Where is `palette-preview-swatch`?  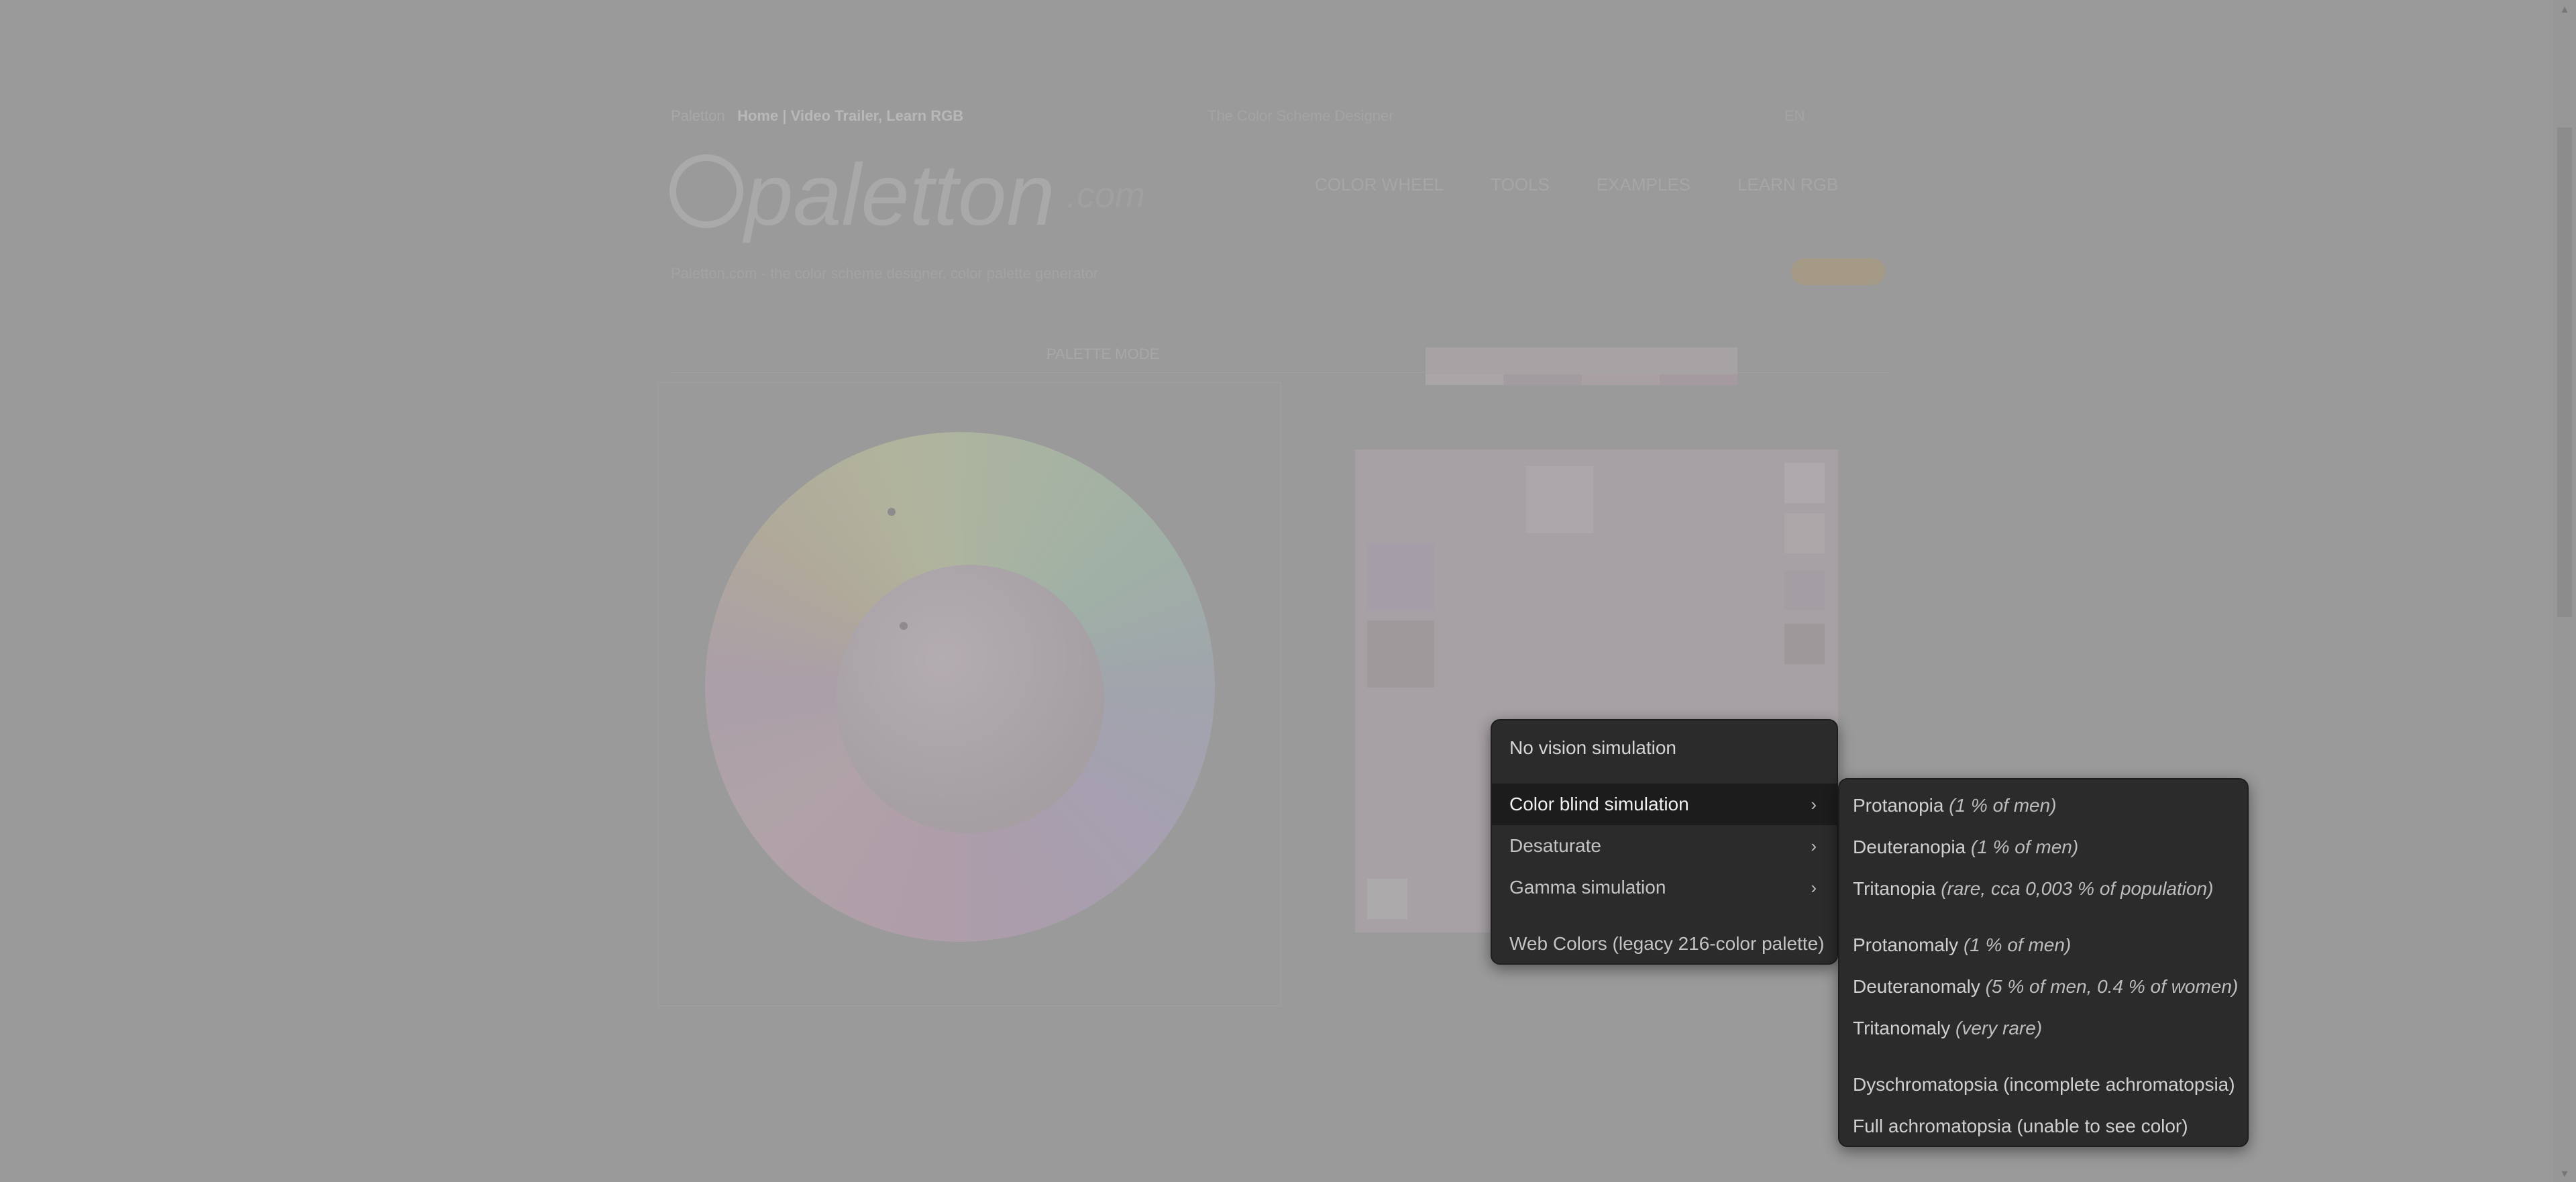
palette-preview-swatch is located at coordinates (1581, 366).